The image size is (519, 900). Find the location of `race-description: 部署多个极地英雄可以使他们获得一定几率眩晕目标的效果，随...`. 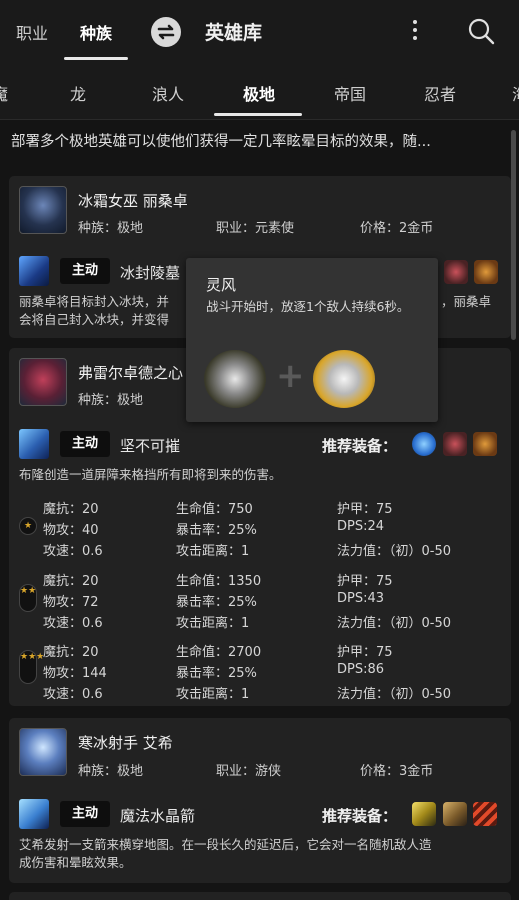

race-description: 部署多个极地英雄可以使他们获得一定几率眩晕目标的效果，随... is located at coordinates (221, 142).